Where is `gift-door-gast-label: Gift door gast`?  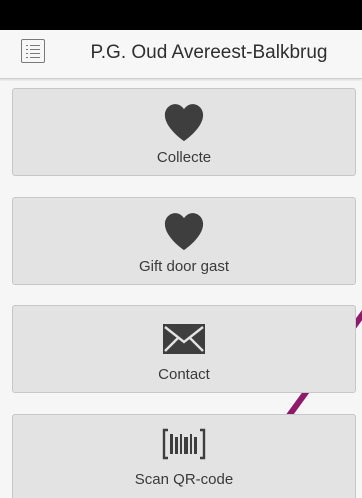
gift-door-gast-label: Gift door gast is located at coordinates (184, 266).